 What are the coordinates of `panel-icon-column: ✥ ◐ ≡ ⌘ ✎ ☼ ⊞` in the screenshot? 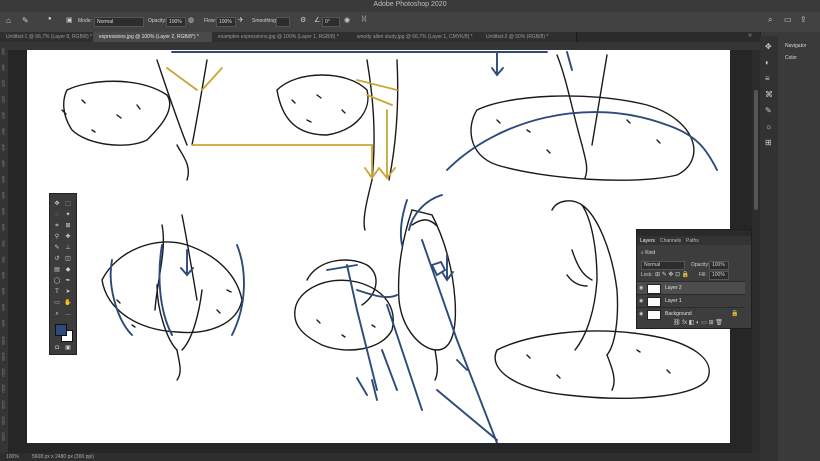 It's located at (769, 248).